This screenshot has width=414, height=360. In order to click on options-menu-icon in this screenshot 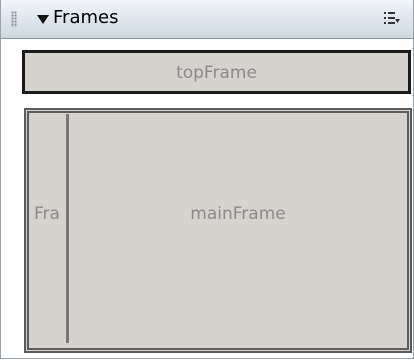, I will do `click(392, 18)`.